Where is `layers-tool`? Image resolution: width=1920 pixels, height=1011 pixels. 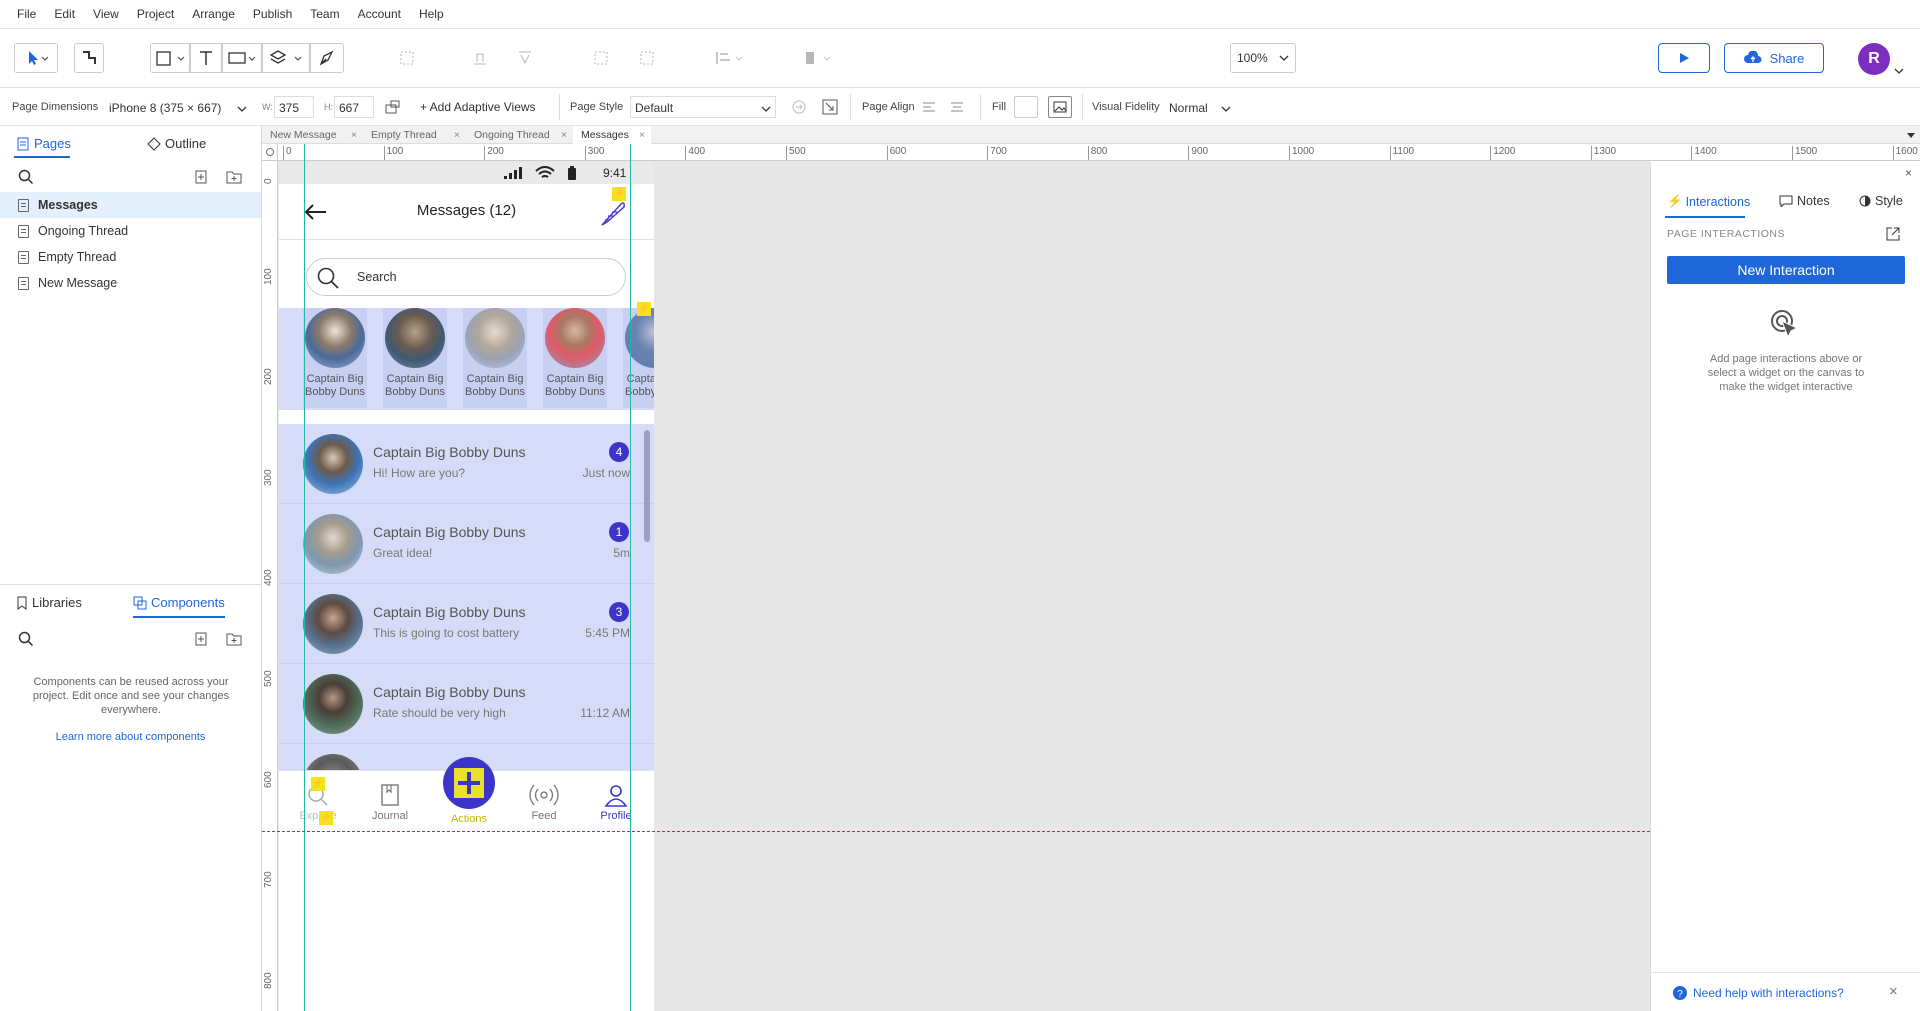
layers-tool is located at coordinates (286, 58).